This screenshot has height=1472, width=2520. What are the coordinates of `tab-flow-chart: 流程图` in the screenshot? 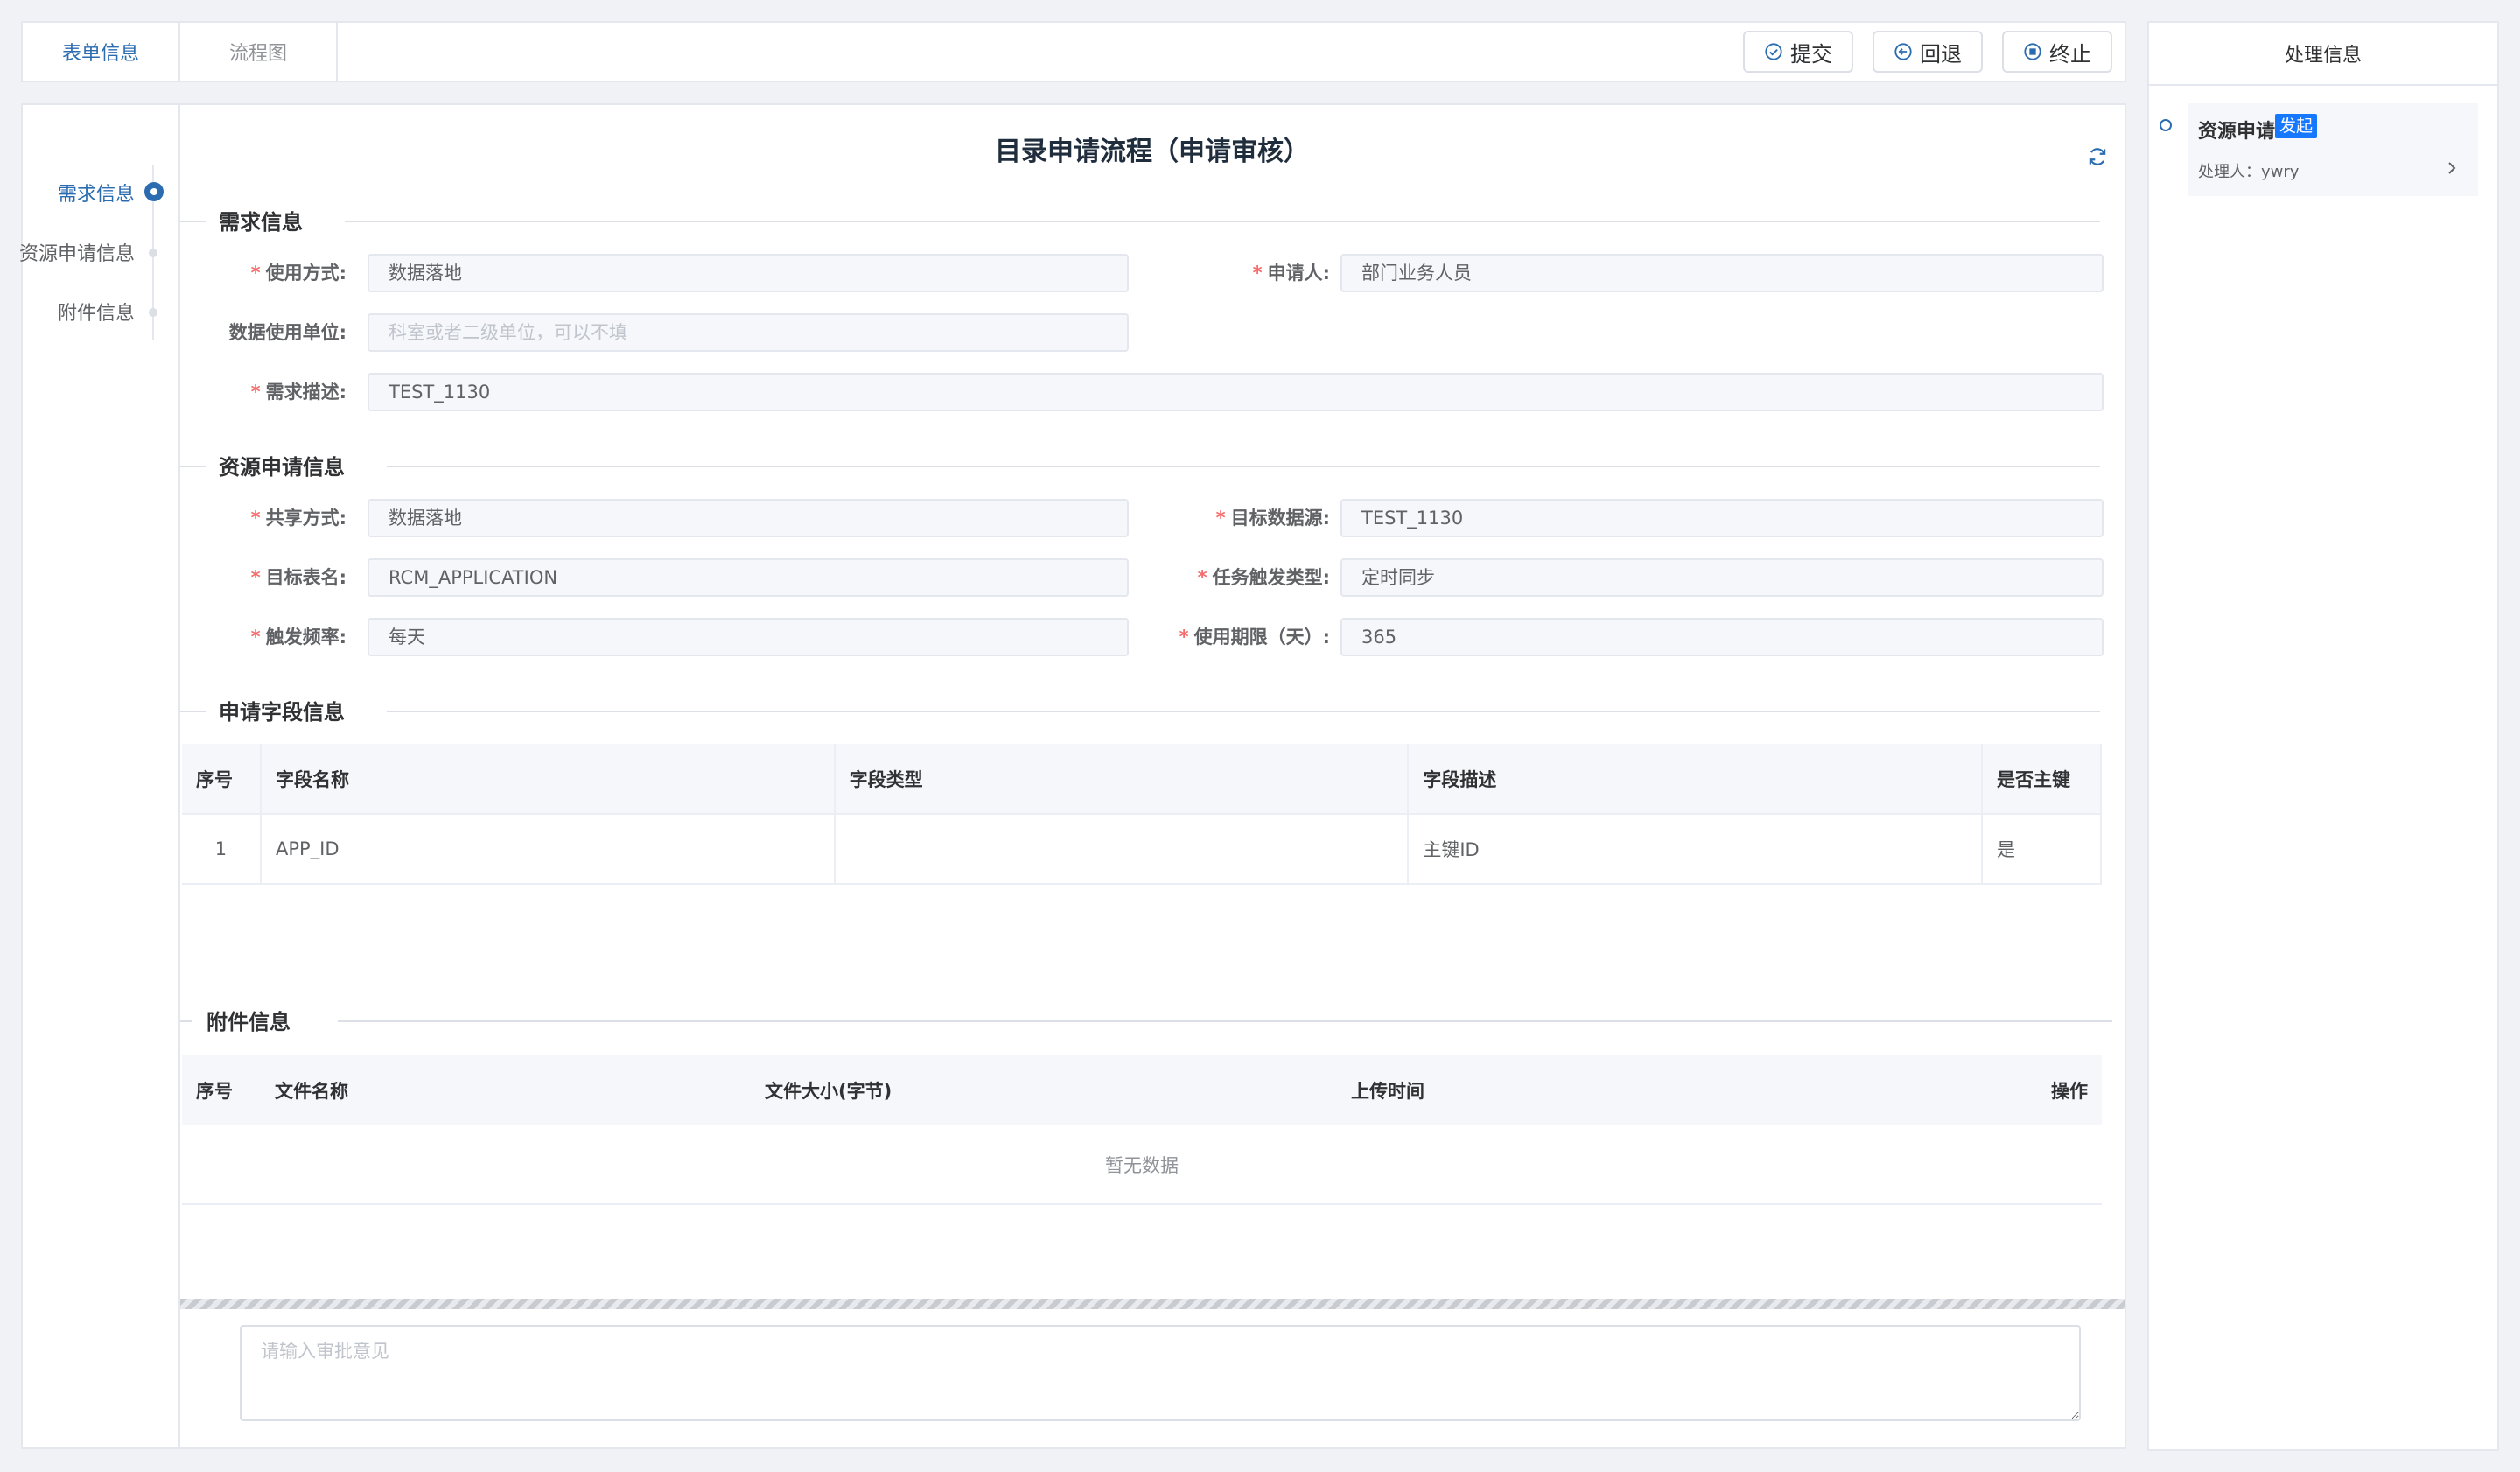 It's located at (259, 52).